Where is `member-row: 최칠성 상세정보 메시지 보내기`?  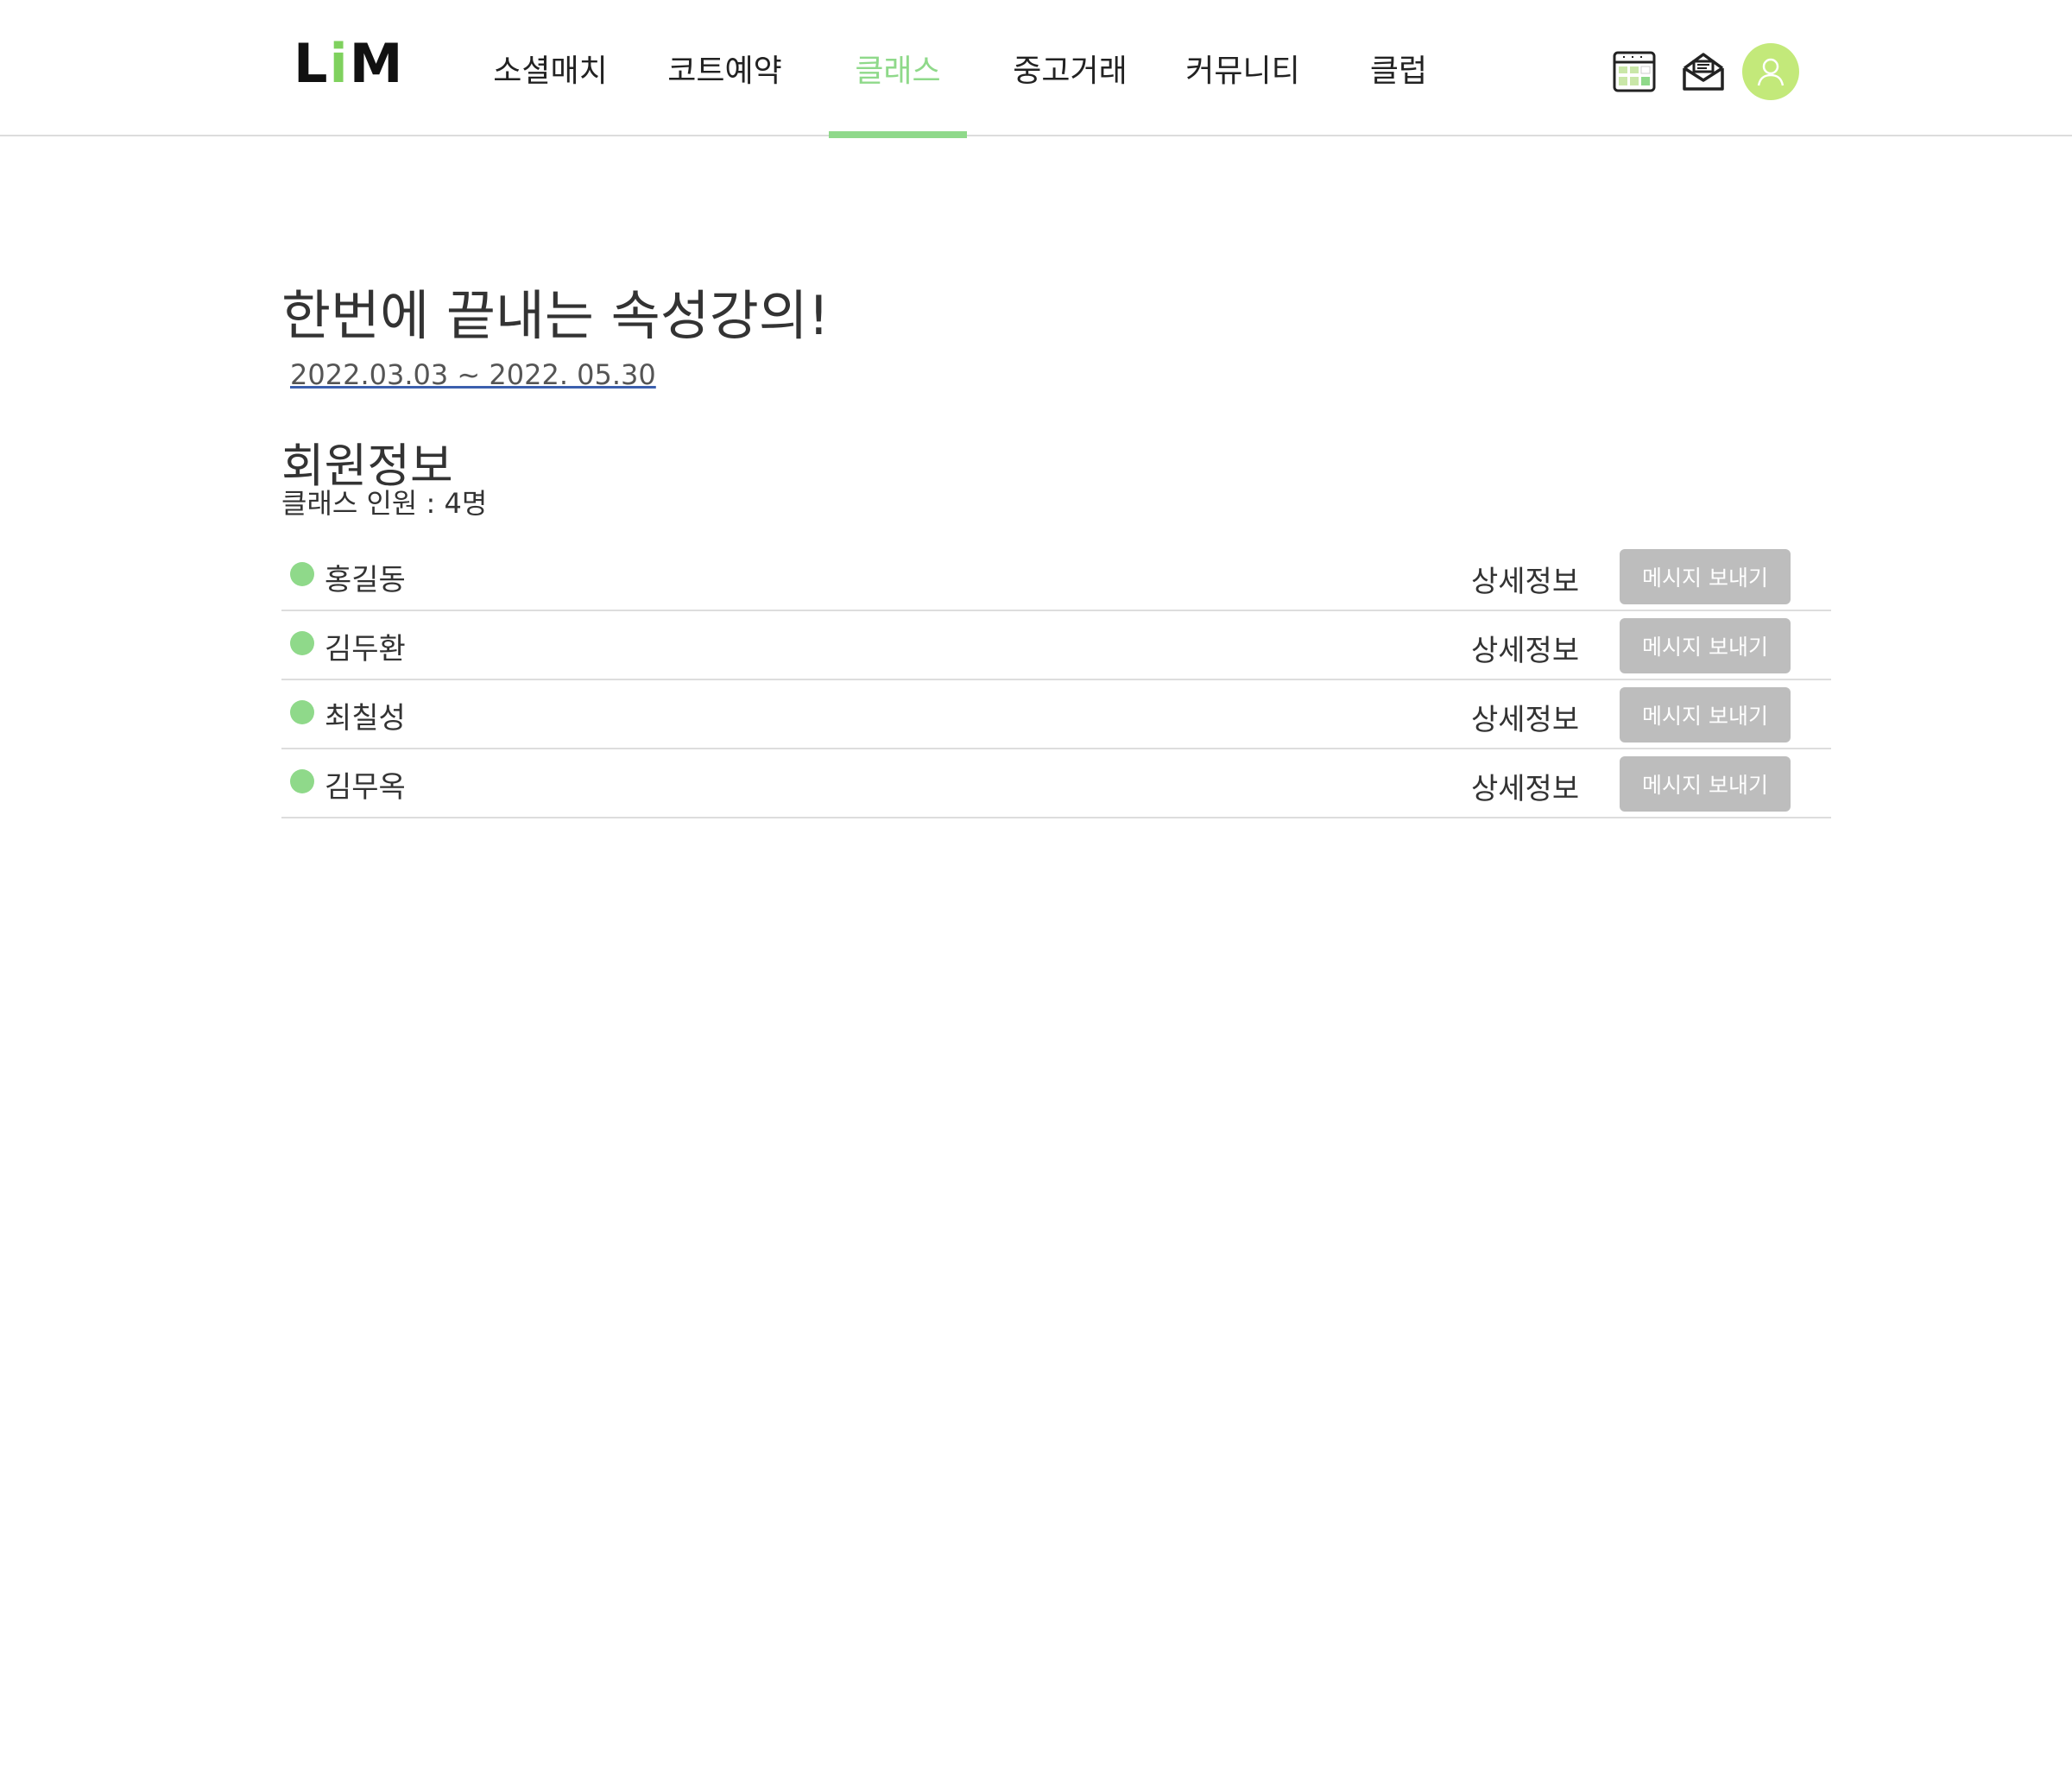
member-row: 최칠성 상세정보 메시지 보내기 is located at coordinates (1056, 714).